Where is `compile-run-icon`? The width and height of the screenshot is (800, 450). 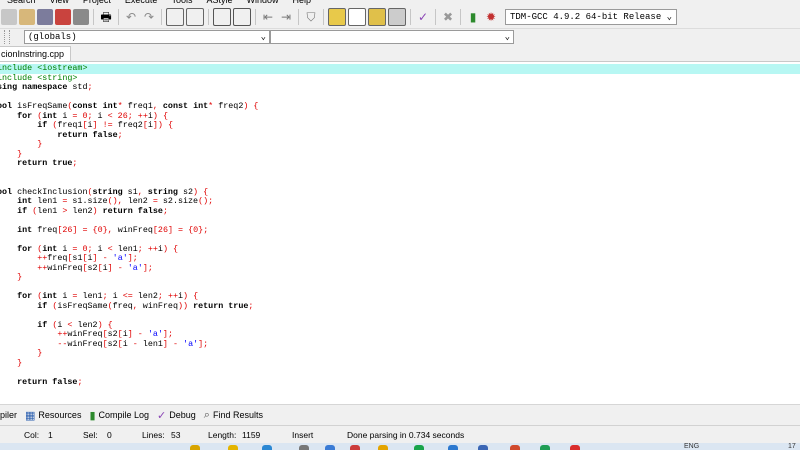
compile-run-icon is located at coordinates (377, 17).